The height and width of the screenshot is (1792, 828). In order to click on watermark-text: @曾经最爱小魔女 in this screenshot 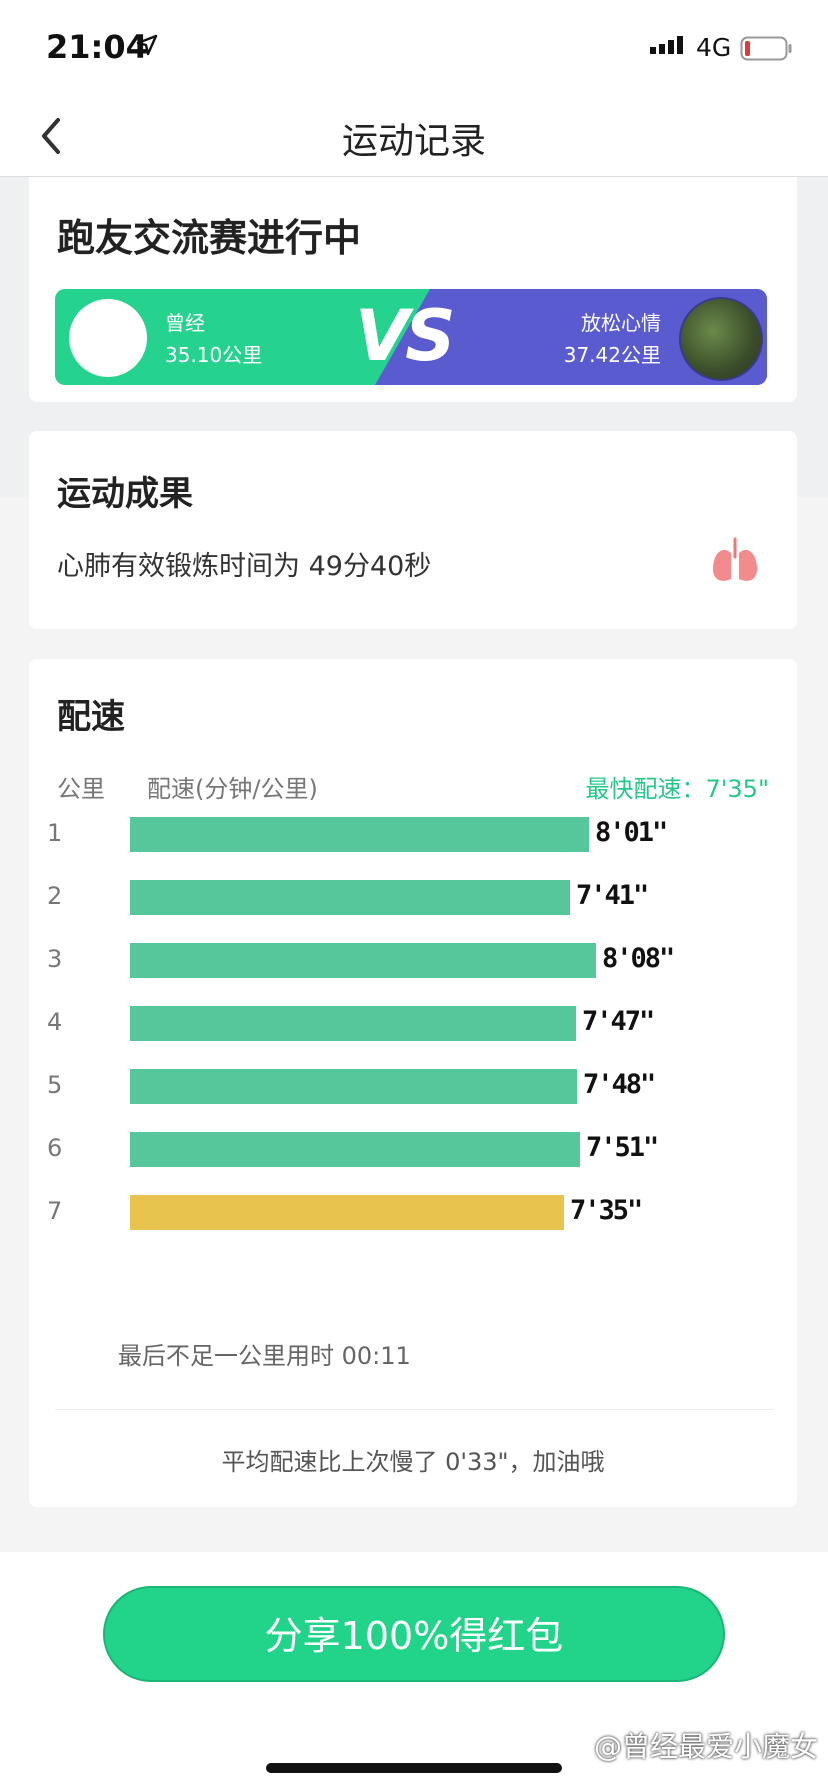, I will do `click(705, 1746)`.